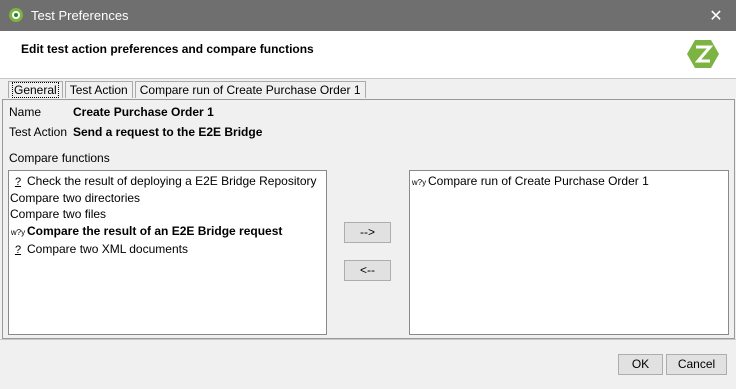 The width and height of the screenshot is (736, 389). What do you see at coordinates (80, 15) in the screenshot?
I see `window-title: Test Preferences` at bounding box center [80, 15].